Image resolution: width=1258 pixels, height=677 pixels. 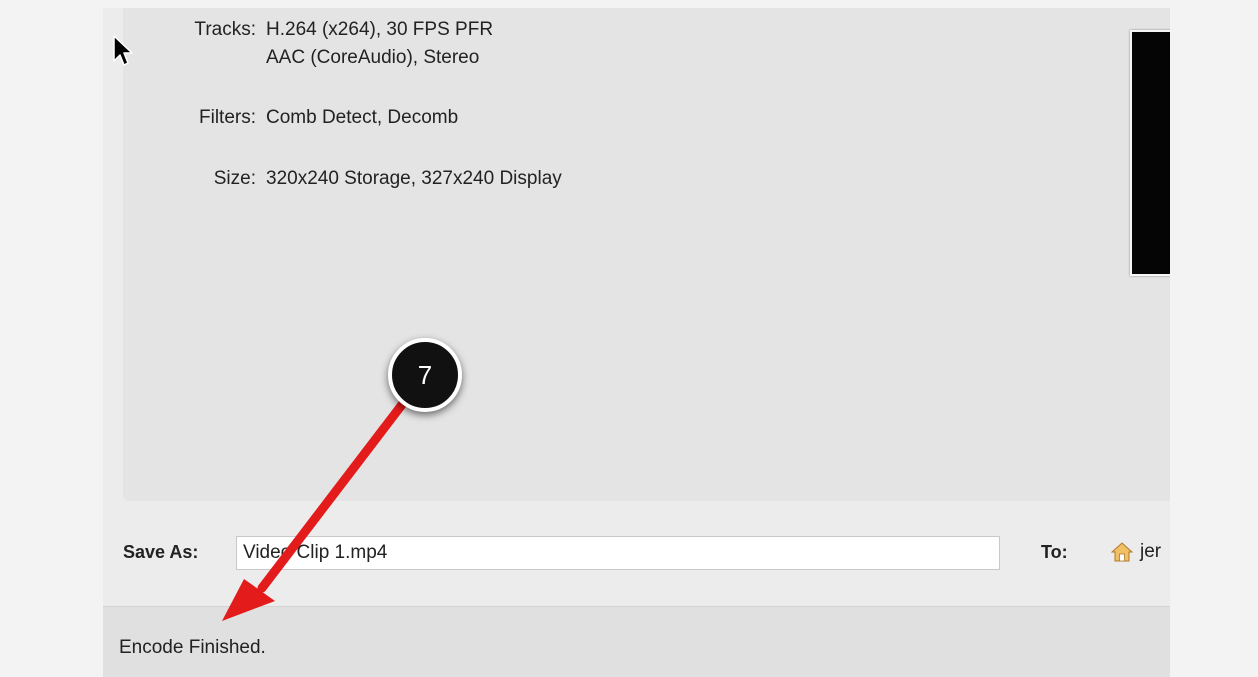 I want to click on destination-label: To:, so click(x=1054, y=552).